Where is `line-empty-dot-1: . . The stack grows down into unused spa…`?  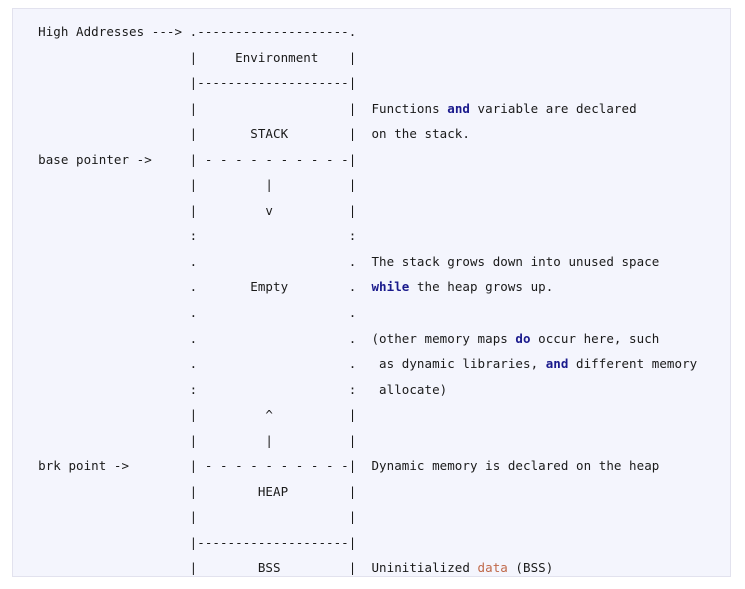
line-empty-dot-1: . . The stack grows down into unused spa… is located at coordinates (341, 261).